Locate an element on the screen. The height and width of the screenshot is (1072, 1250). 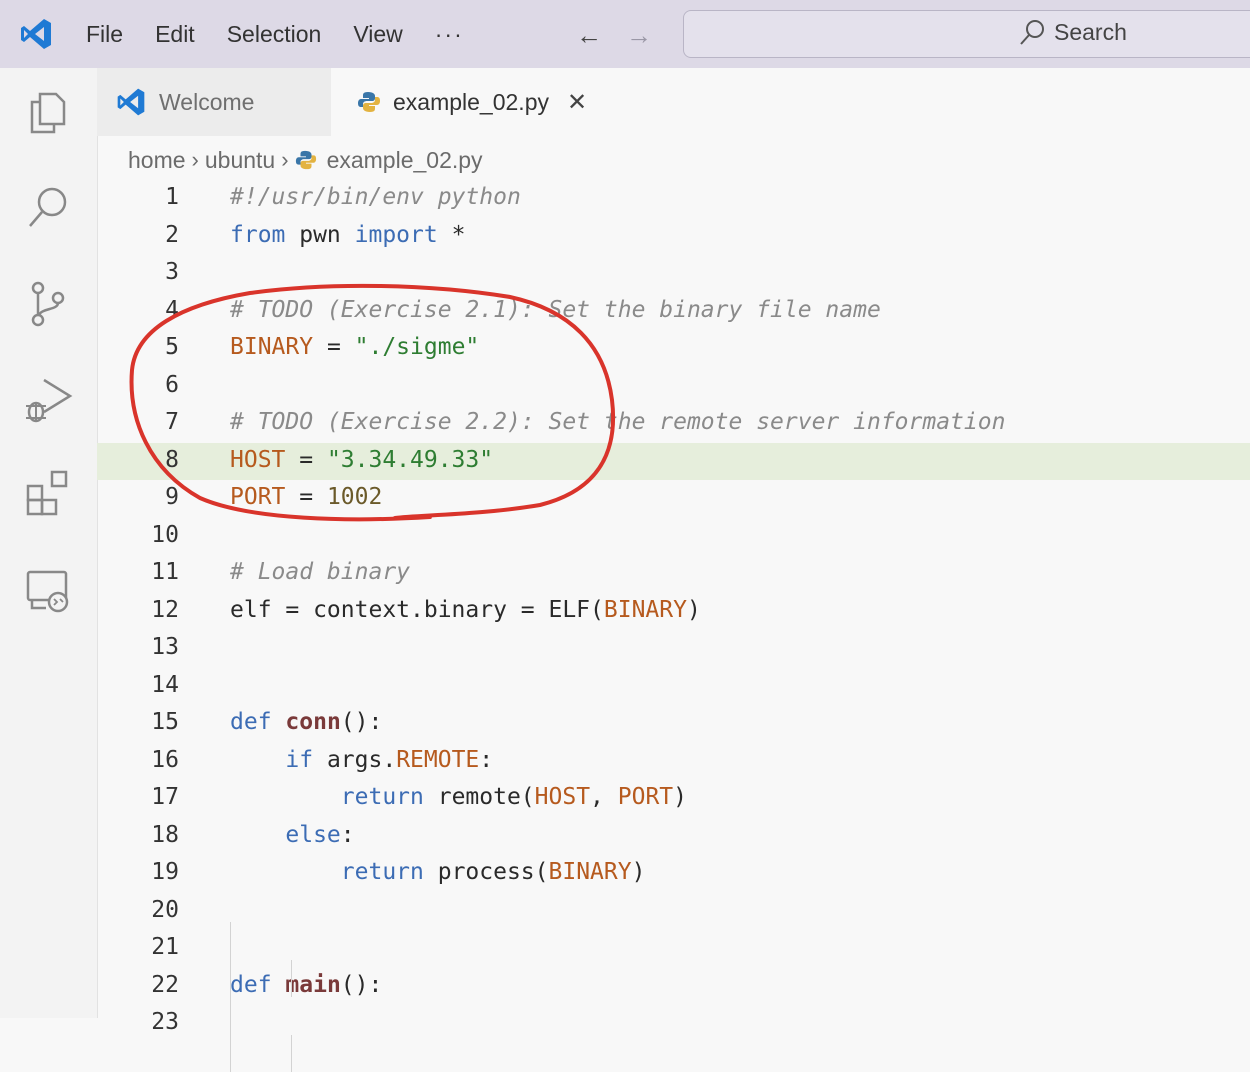
menu-view: View is located at coordinates (377, 34).